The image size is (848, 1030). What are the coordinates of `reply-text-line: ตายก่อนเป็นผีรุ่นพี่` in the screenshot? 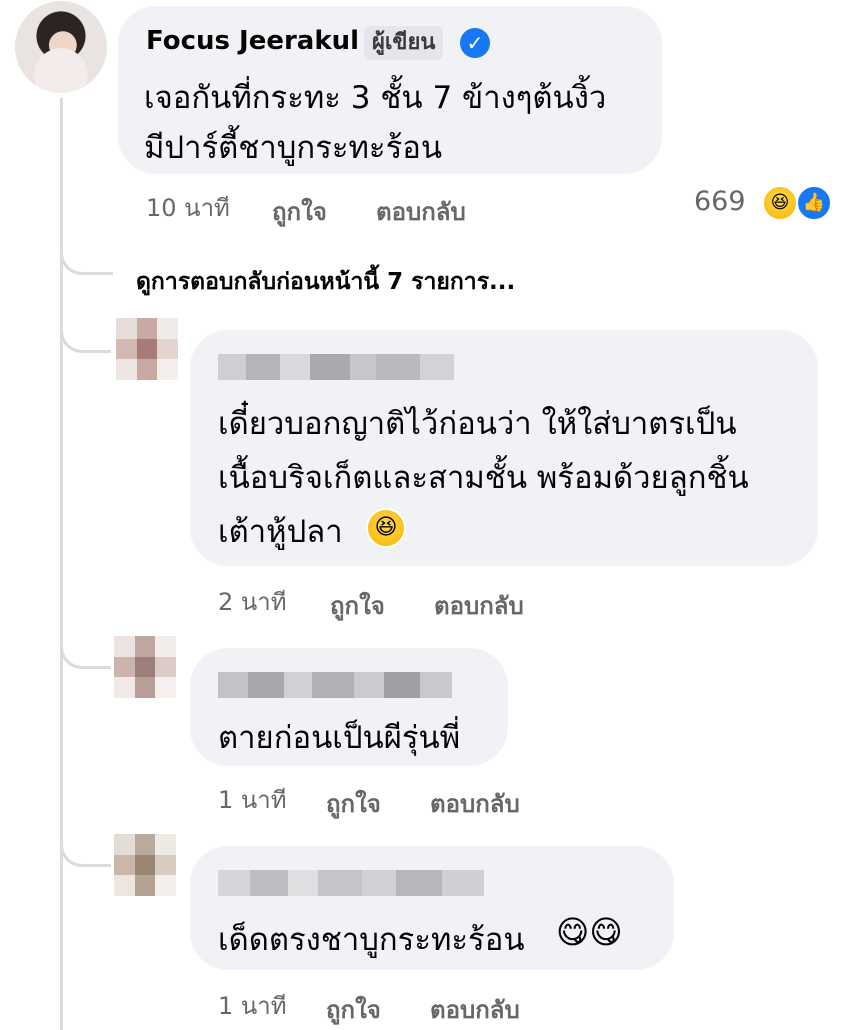 It's located at (339, 738).